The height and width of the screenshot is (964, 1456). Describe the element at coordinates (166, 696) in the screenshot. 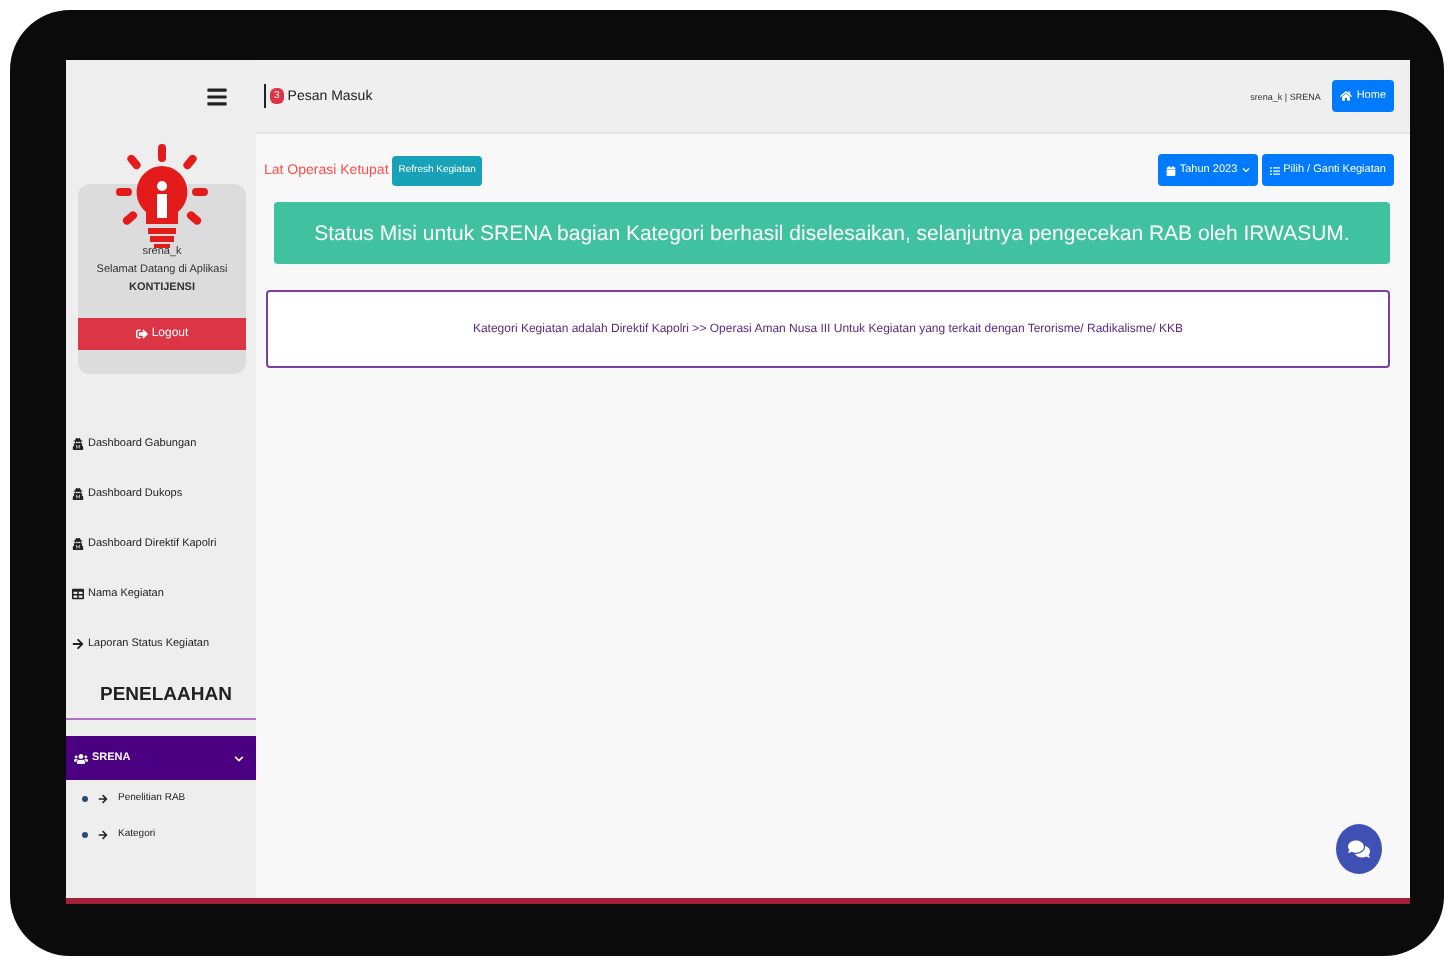

I see `section-heading: PENELAAHAN` at that location.